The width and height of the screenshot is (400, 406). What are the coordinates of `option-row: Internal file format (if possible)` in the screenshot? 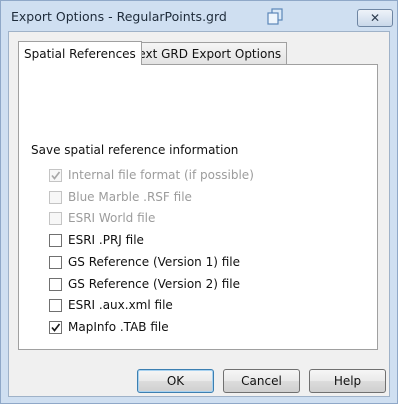 It's located at (151, 175).